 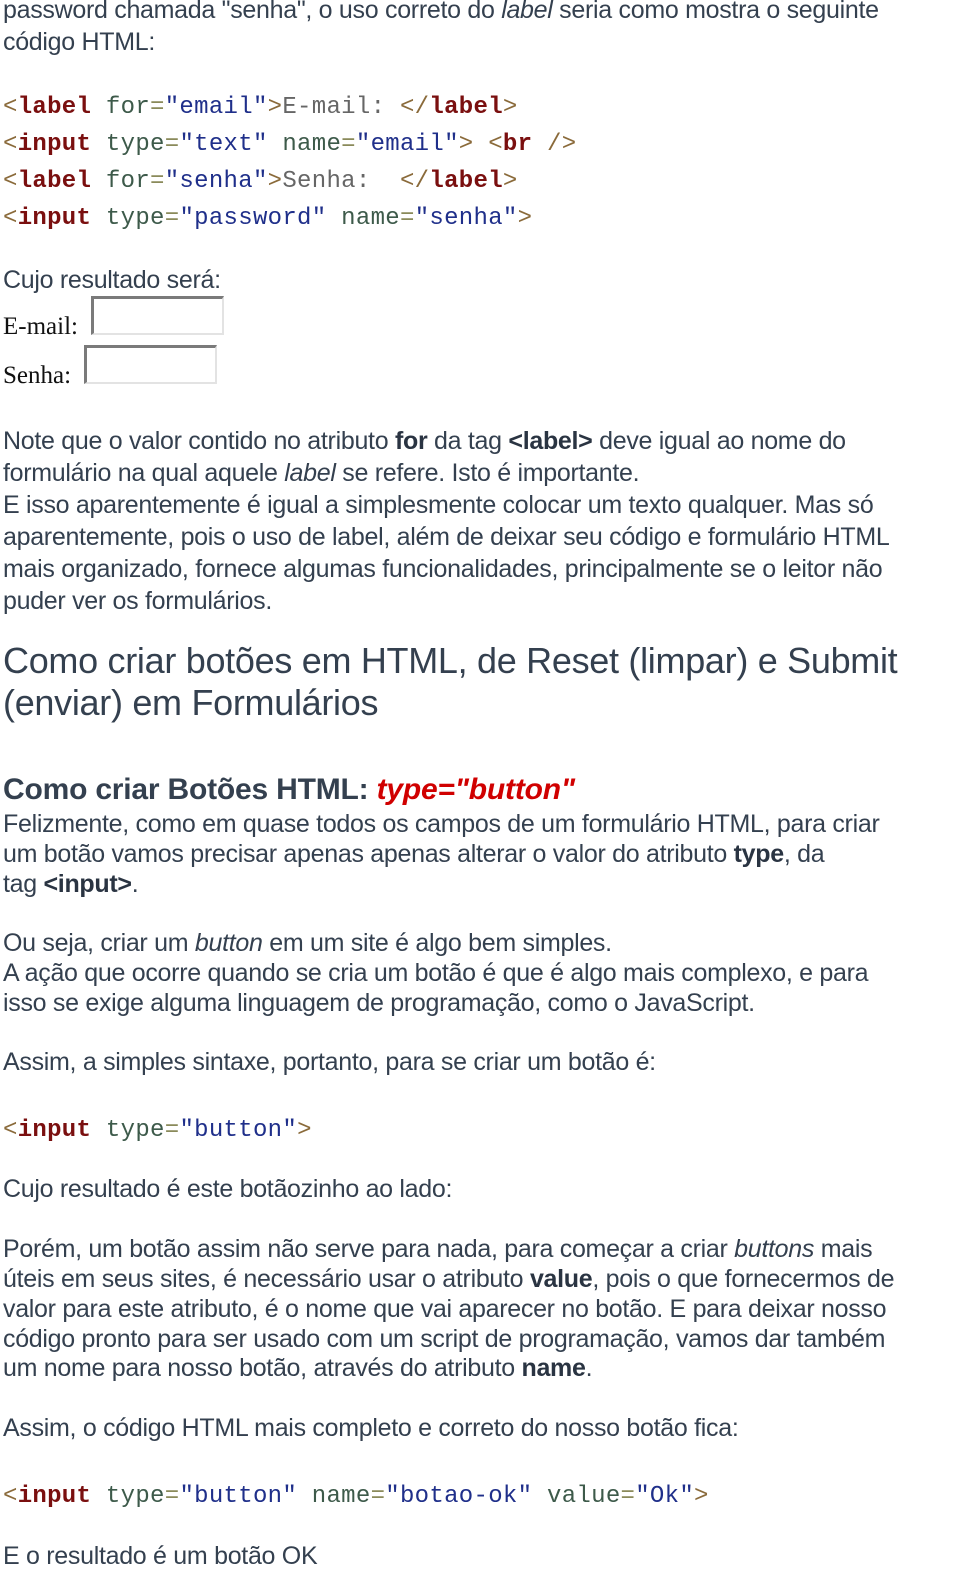 What do you see at coordinates (191, 702) in the screenshot?
I see `section-title-line-2: (enviar) em Formulários` at bounding box center [191, 702].